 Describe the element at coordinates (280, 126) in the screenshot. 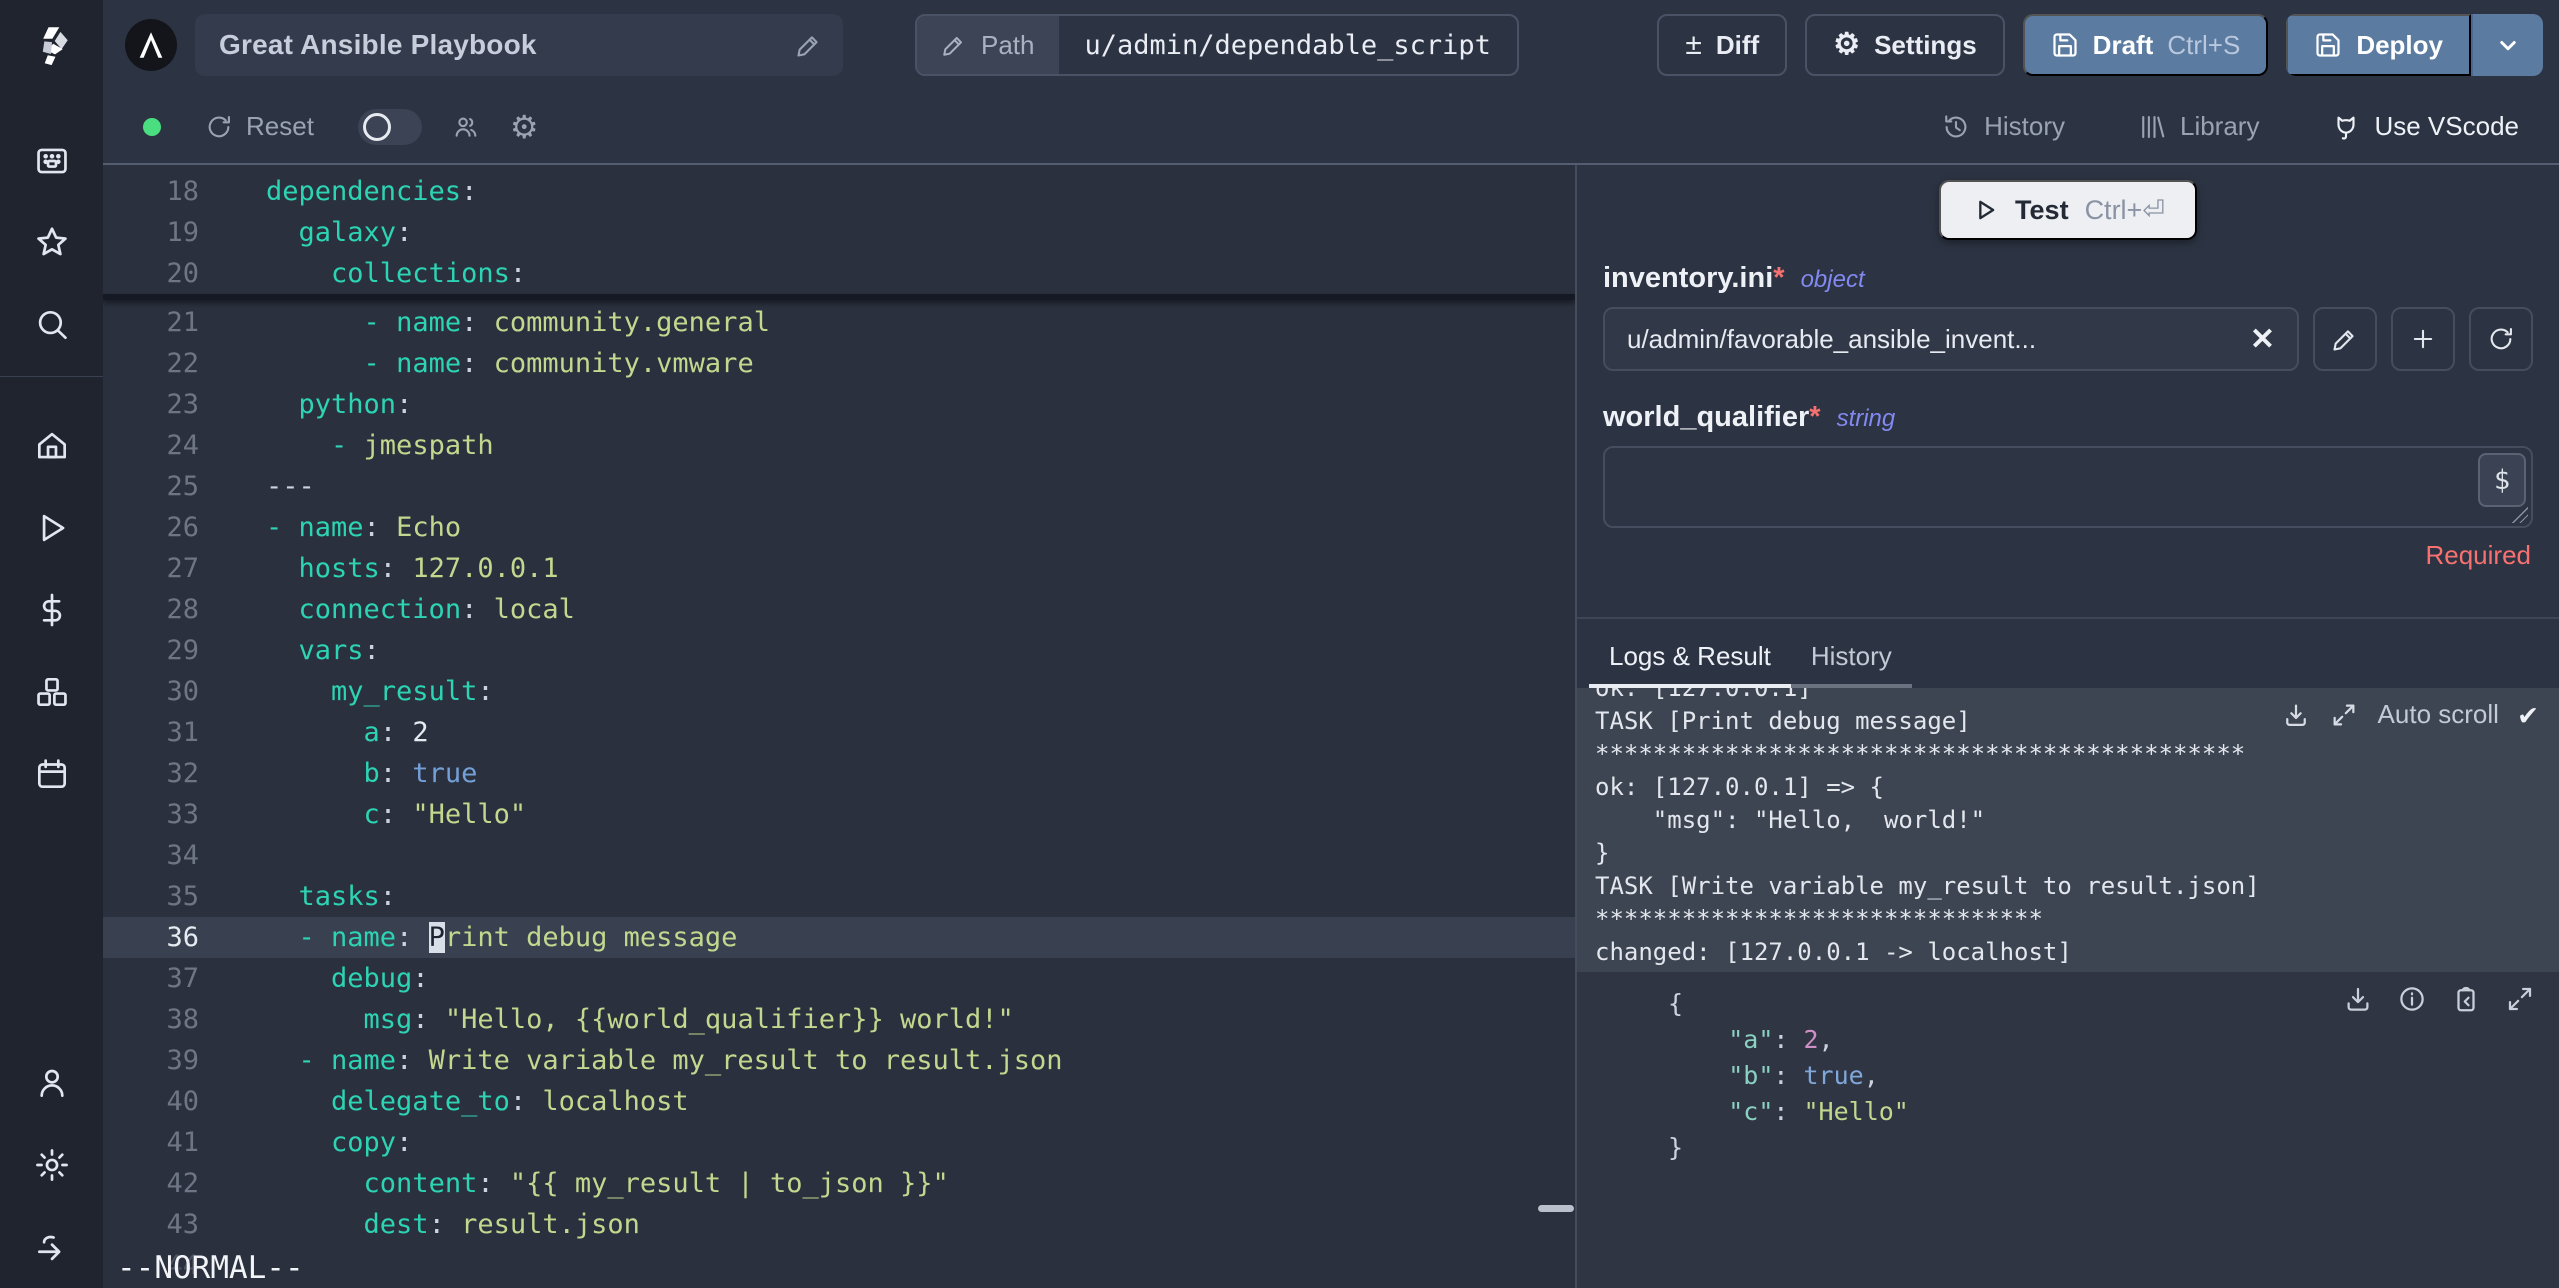

I see `reset-label: Reset` at that location.